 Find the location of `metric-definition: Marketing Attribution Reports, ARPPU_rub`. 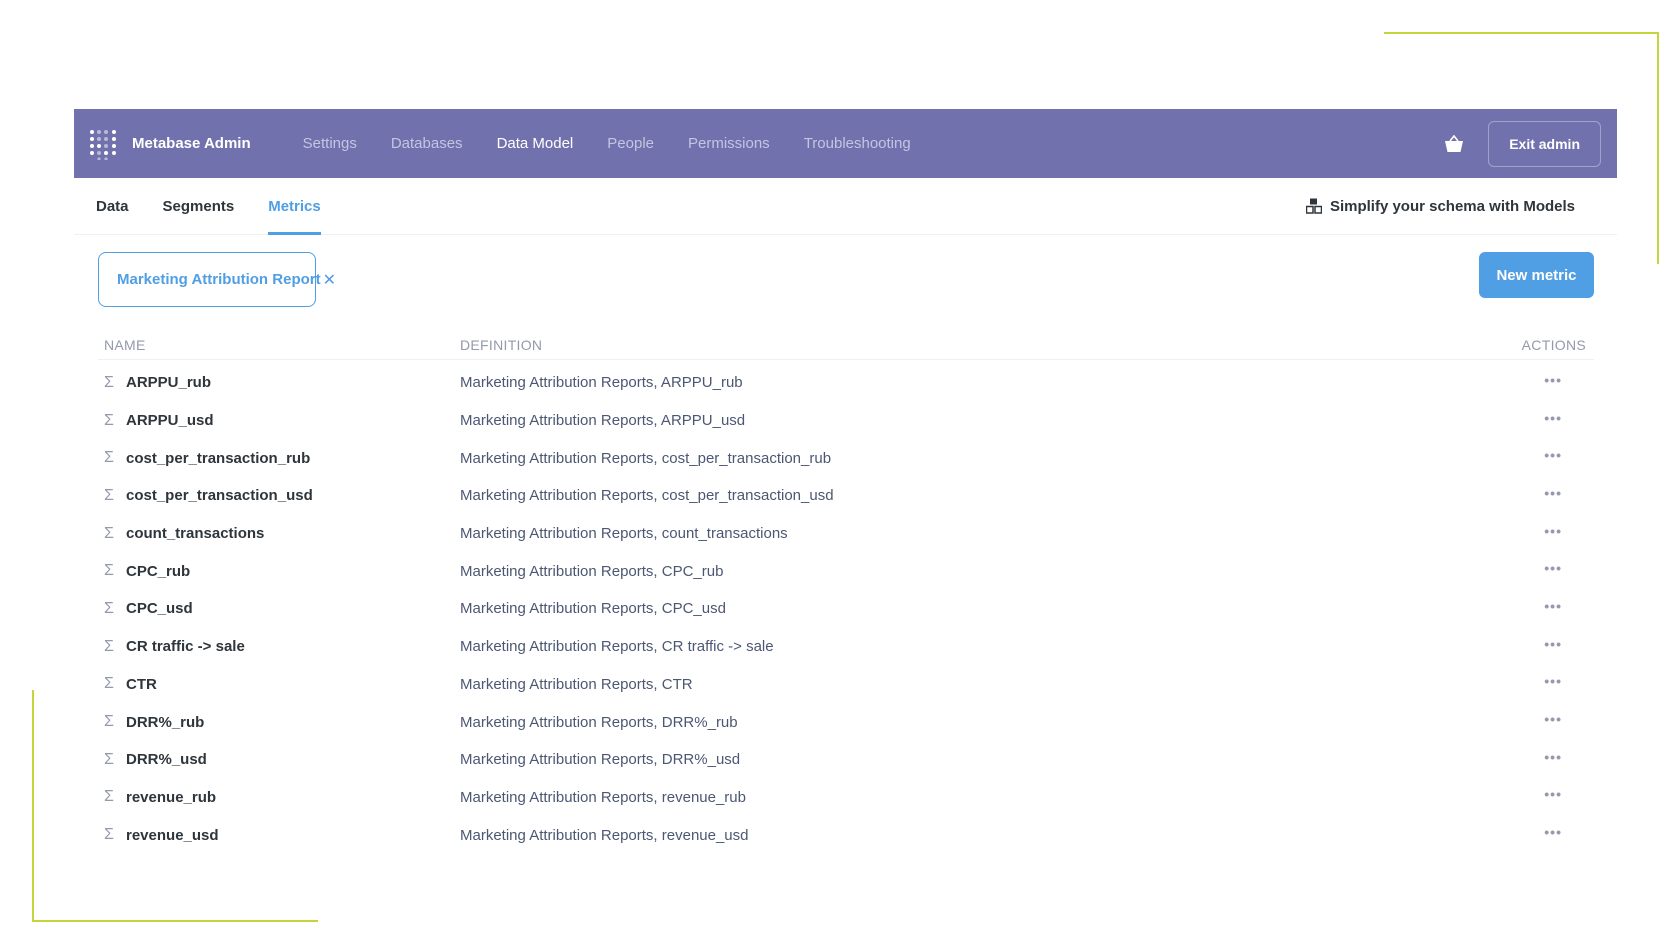

metric-definition: Marketing Attribution Reports, ARPPU_rub is located at coordinates (601, 383).